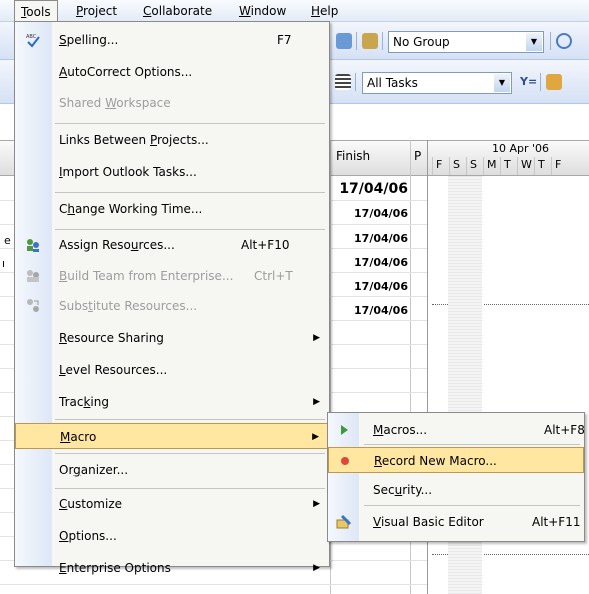 Image resolution: width=589 pixels, height=594 pixels. What do you see at coordinates (466, 42) in the screenshot?
I see `group-by-select: No Group ▼` at bounding box center [466, 42].